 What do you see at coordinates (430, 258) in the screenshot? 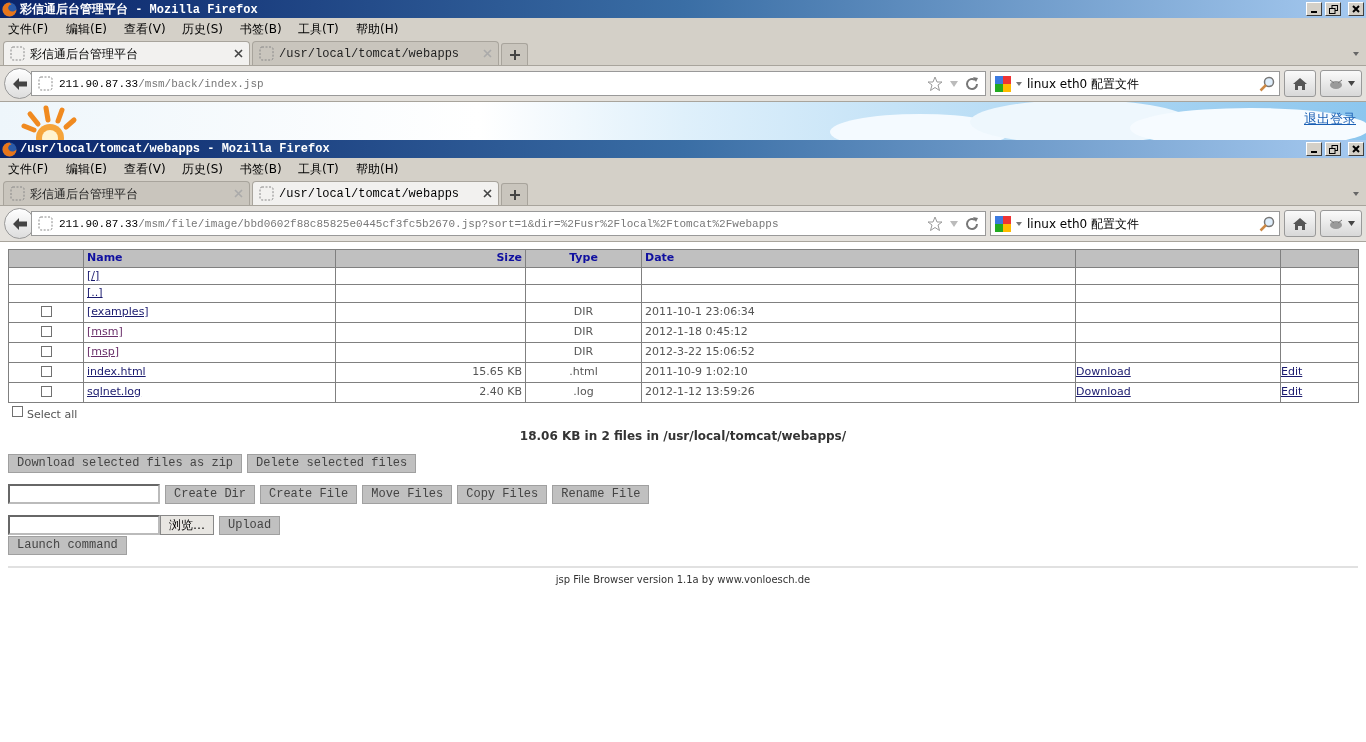
I see `column-header: Size` at bounding box center [430, 258].